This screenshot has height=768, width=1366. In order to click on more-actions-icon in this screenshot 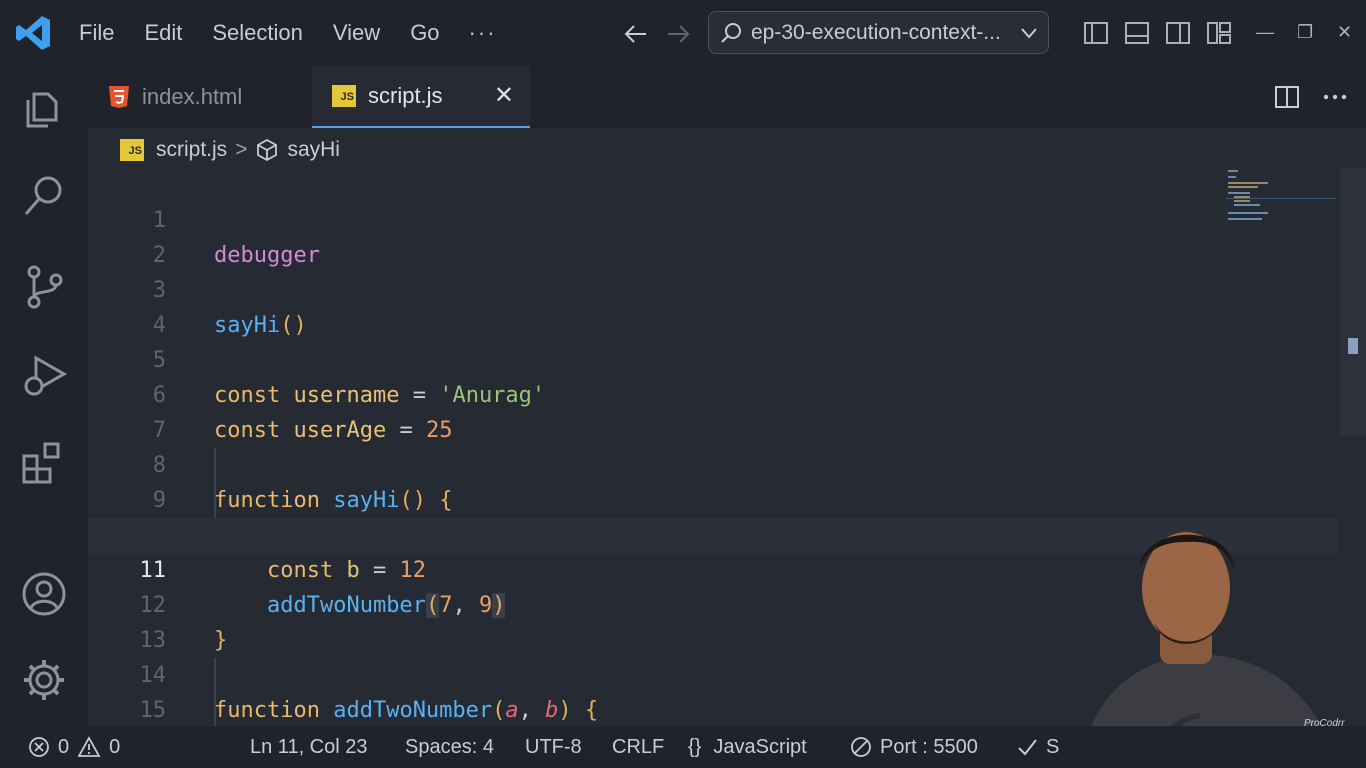, I will do `click(1335, 97)`.